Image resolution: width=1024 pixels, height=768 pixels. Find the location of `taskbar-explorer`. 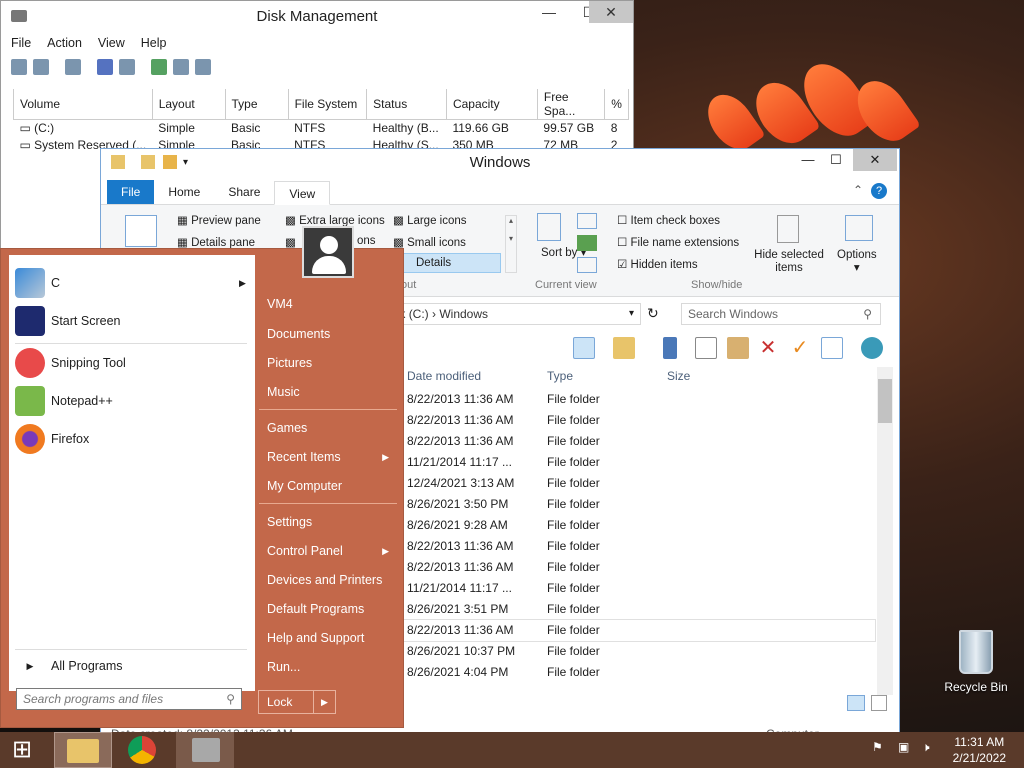

taskbar-explorer is located at coordinates (83, 750).